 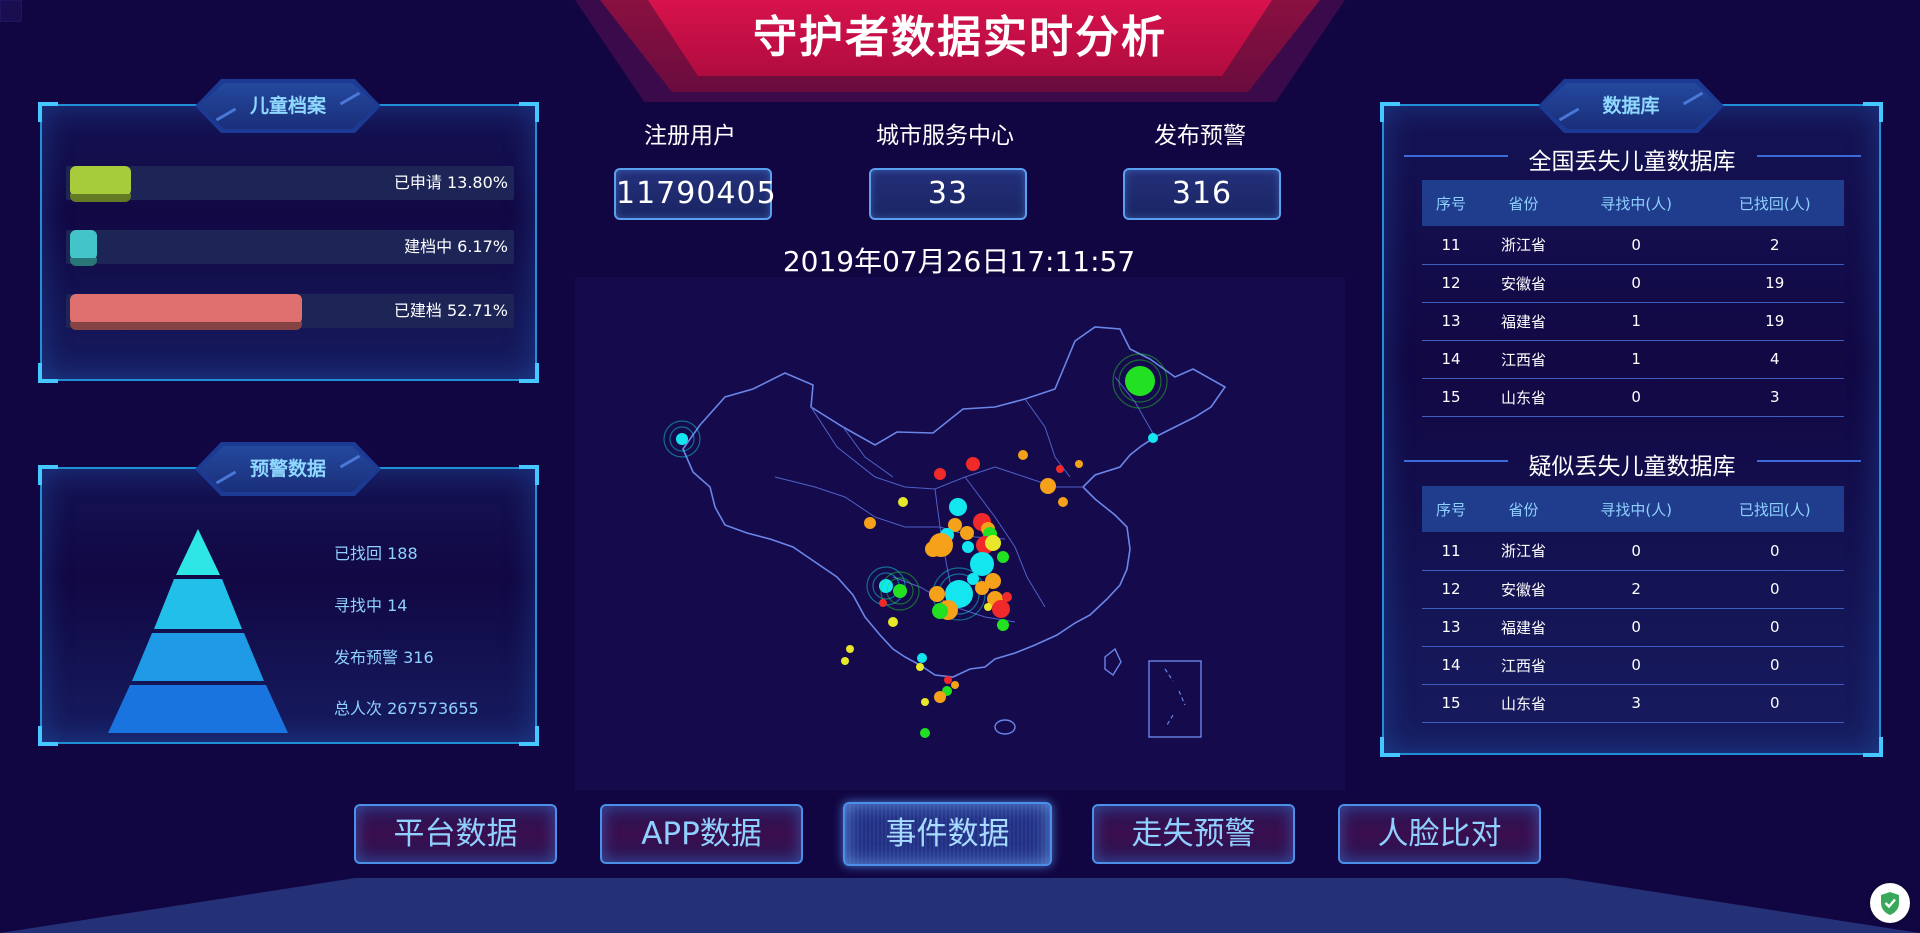 I want to click on legend-total: 总人次 267573655, so click(x=406, y=708).